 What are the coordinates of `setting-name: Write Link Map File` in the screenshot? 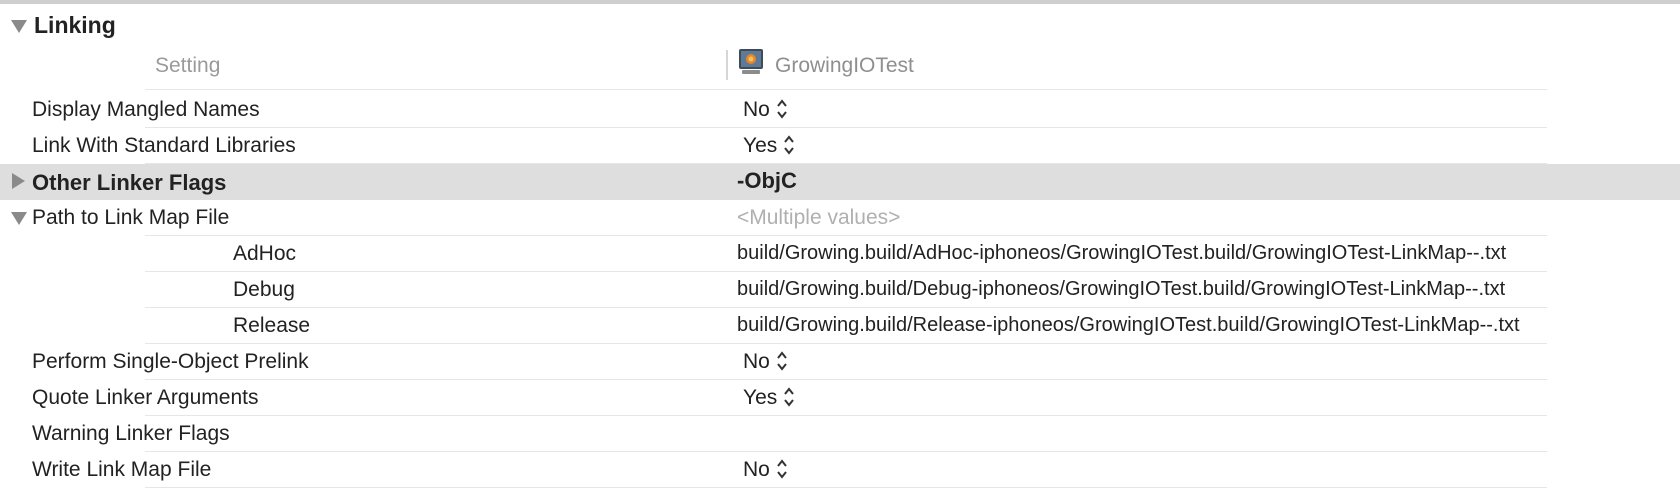 It's located at (122, 469).